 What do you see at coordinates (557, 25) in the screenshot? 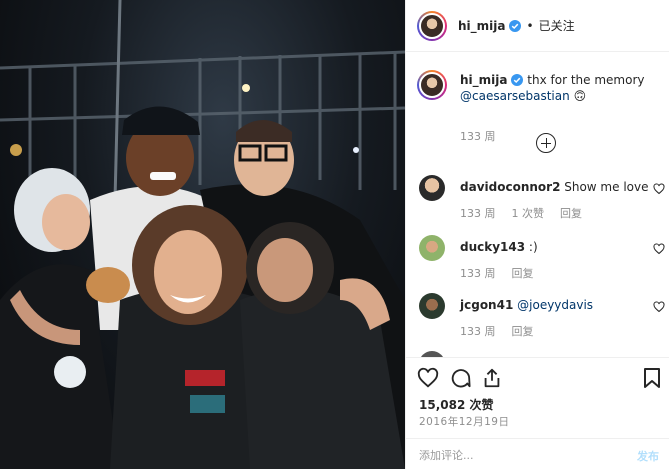
I see `following-button: 已关注` at bounding box center [557, 25].